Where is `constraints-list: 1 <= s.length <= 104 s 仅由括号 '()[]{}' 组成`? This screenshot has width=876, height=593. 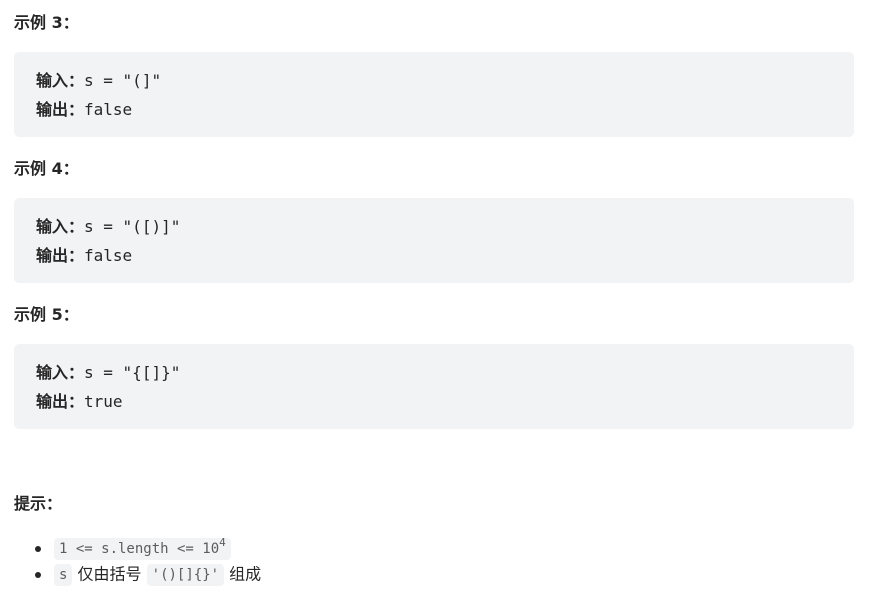 constraints-list: 1 <= s.length <= 104 s 仅由括号 '()[]{}' 组成 is located at coordinates (427, 561).